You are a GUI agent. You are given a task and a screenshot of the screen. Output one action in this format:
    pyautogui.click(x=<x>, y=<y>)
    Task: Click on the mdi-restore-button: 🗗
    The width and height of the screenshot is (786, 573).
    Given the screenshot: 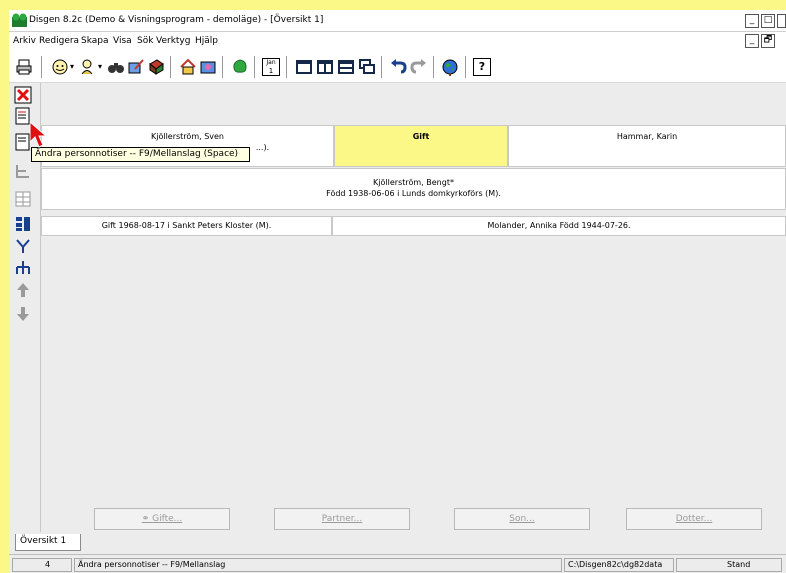 What is the action you would take?
    pyautogui.click(x=768, y=41)
    